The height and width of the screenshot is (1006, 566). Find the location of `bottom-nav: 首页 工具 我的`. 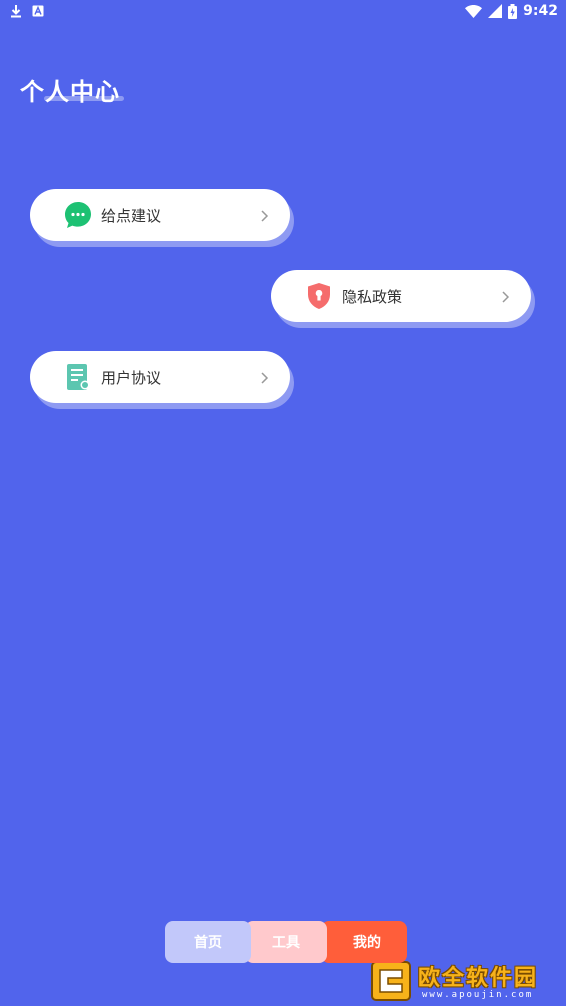

bottom-nav: 首页 工具 我的 is located at coordinates (286, 942).